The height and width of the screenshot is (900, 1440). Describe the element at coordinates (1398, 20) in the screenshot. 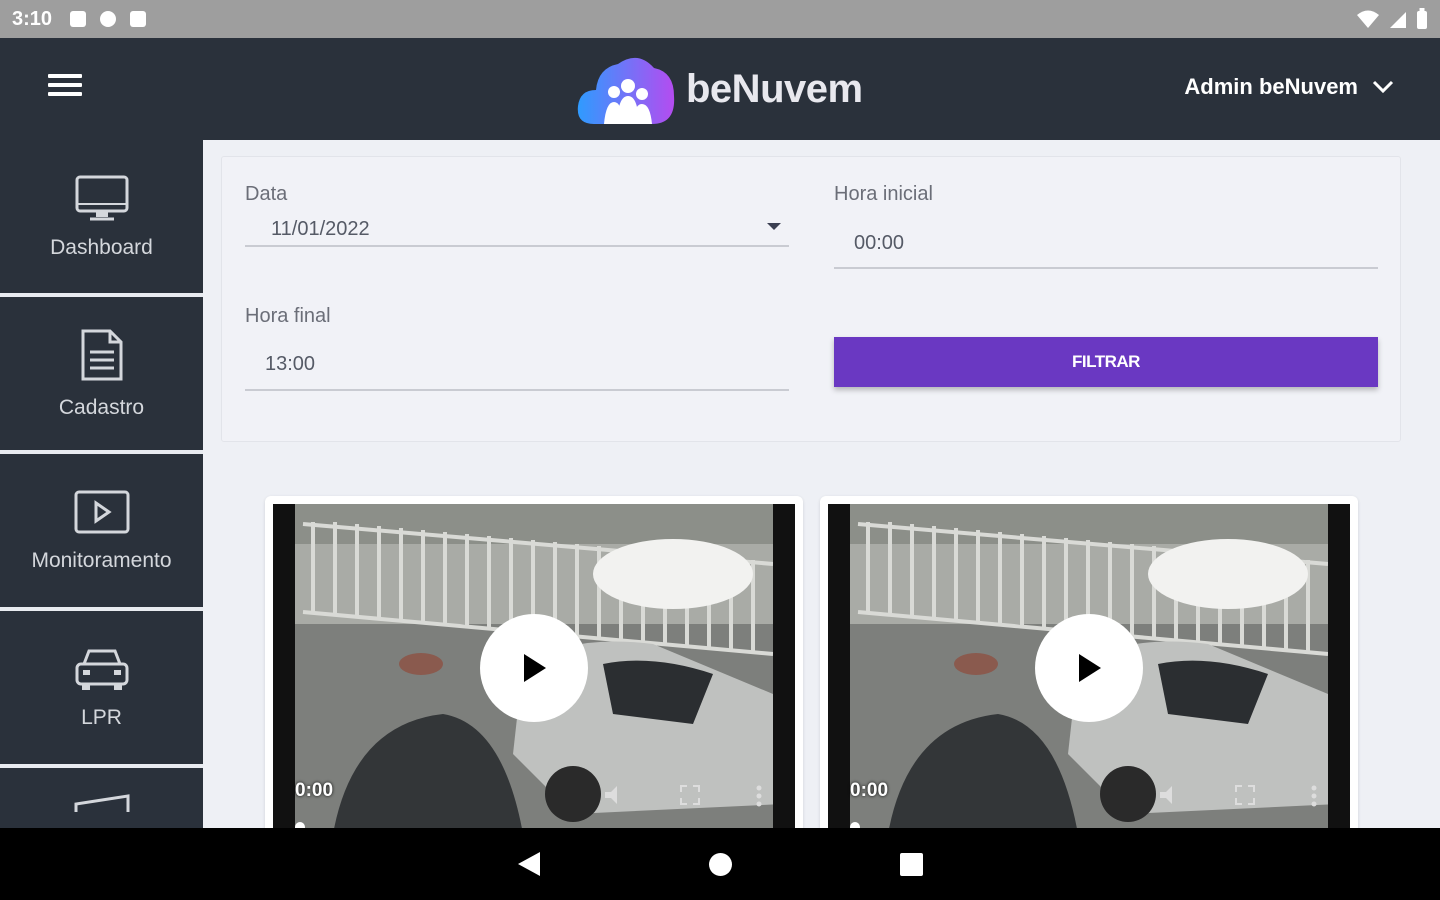

I see `signal-icon` at that location.